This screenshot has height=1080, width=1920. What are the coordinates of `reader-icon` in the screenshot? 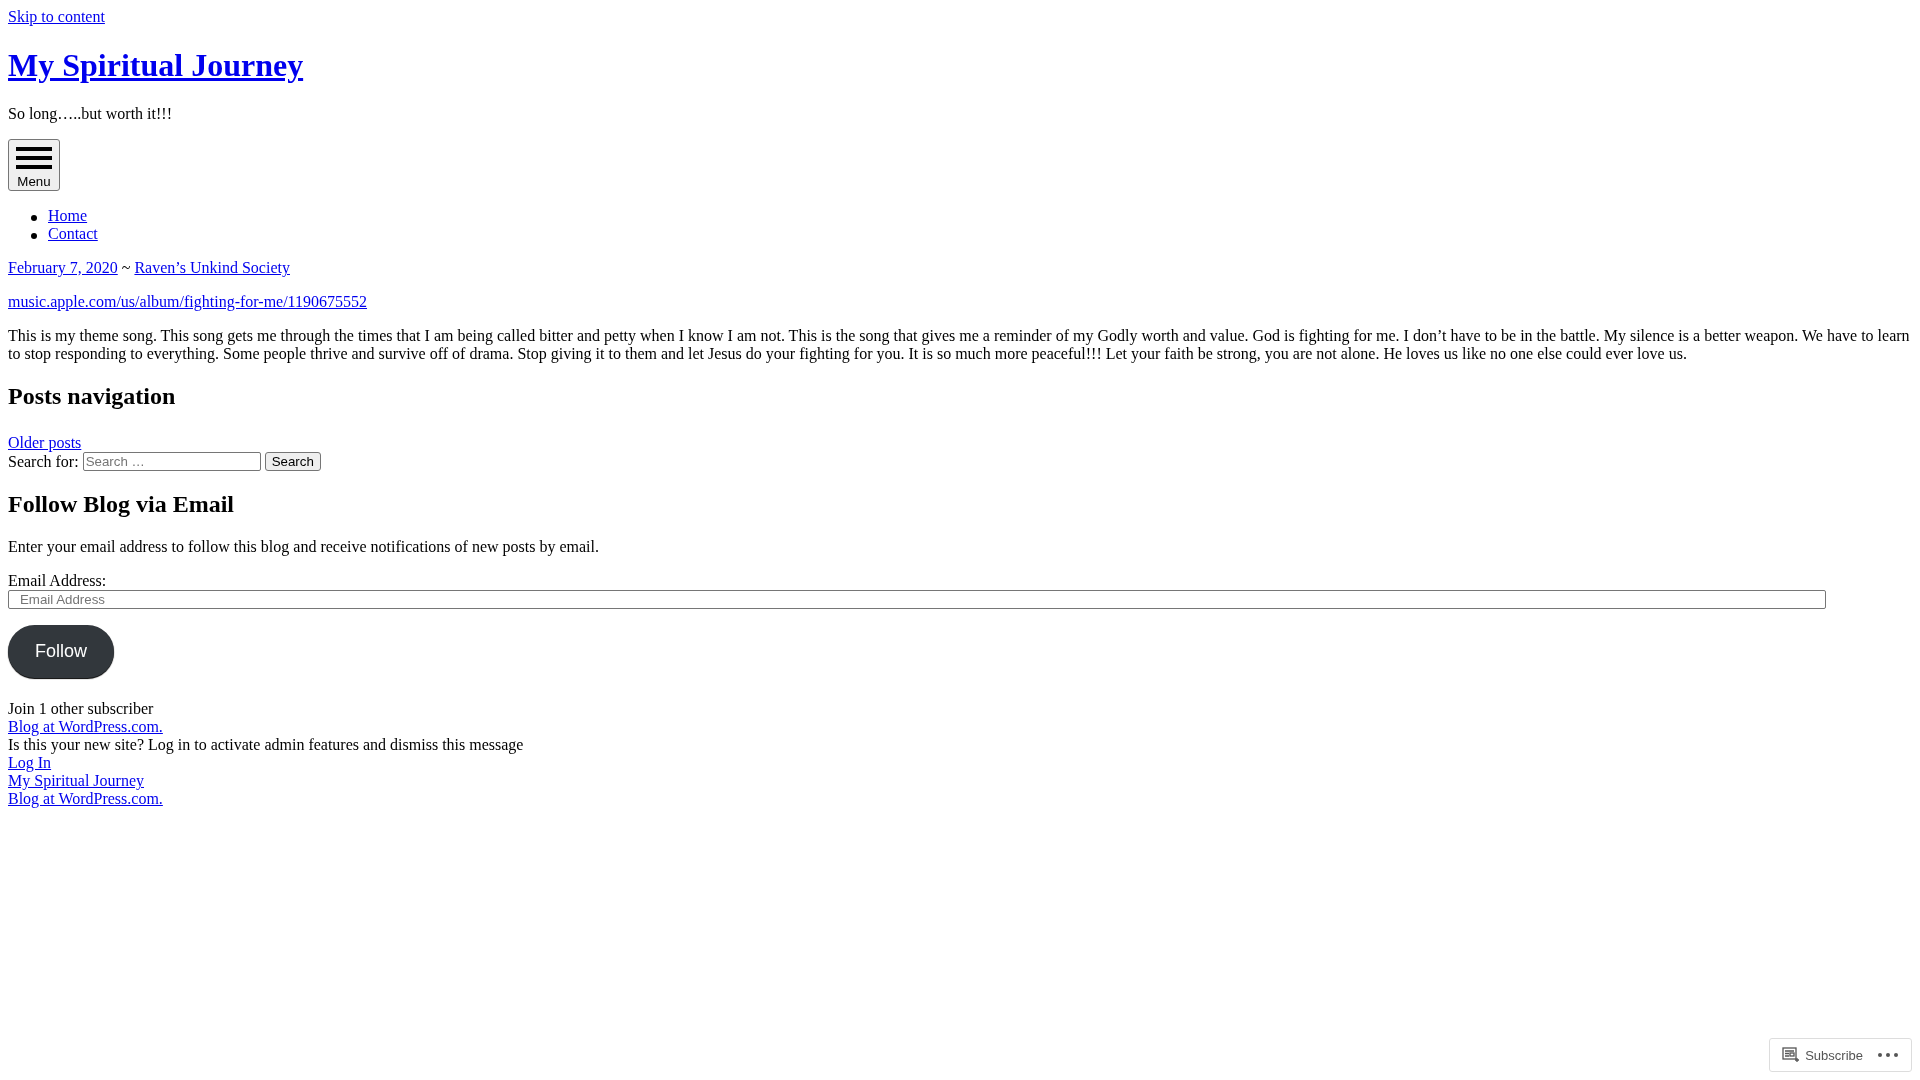 It's located at (1791, 1055).